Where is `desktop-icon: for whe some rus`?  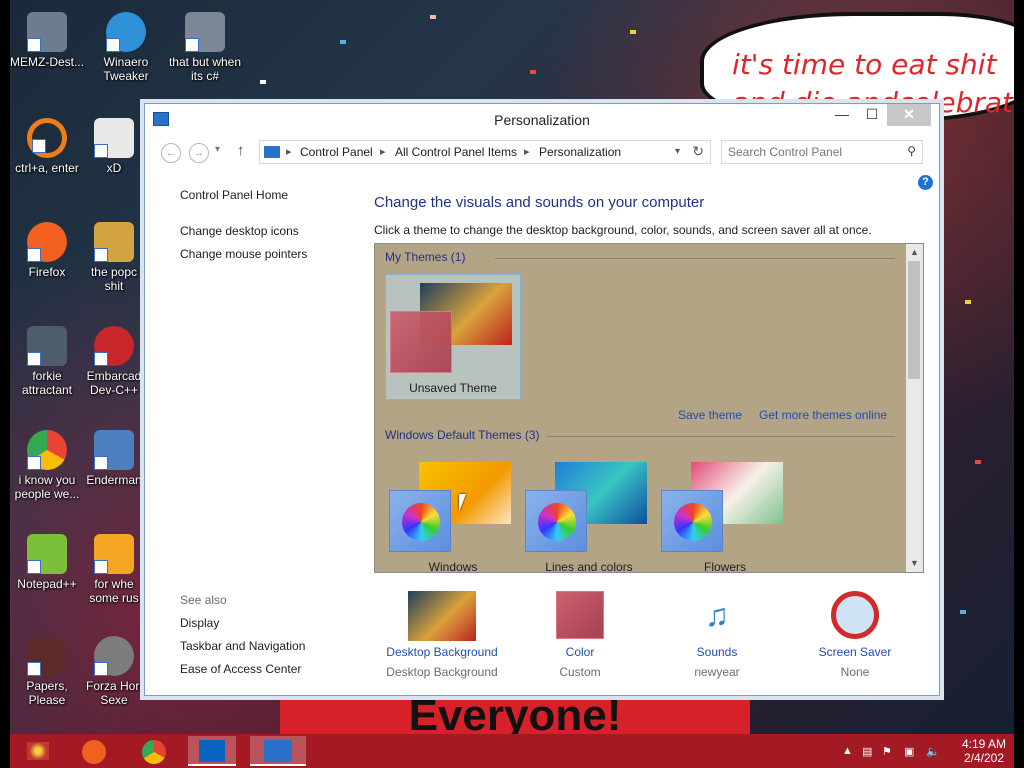 desktop-icon: for whe some rus is located at coordinates (114, 569).